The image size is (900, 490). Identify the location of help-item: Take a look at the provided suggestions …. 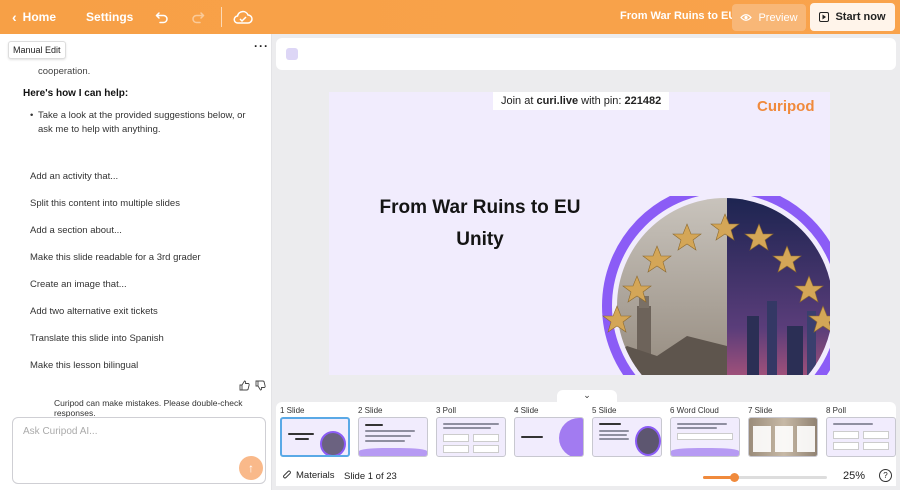
(140, 123).